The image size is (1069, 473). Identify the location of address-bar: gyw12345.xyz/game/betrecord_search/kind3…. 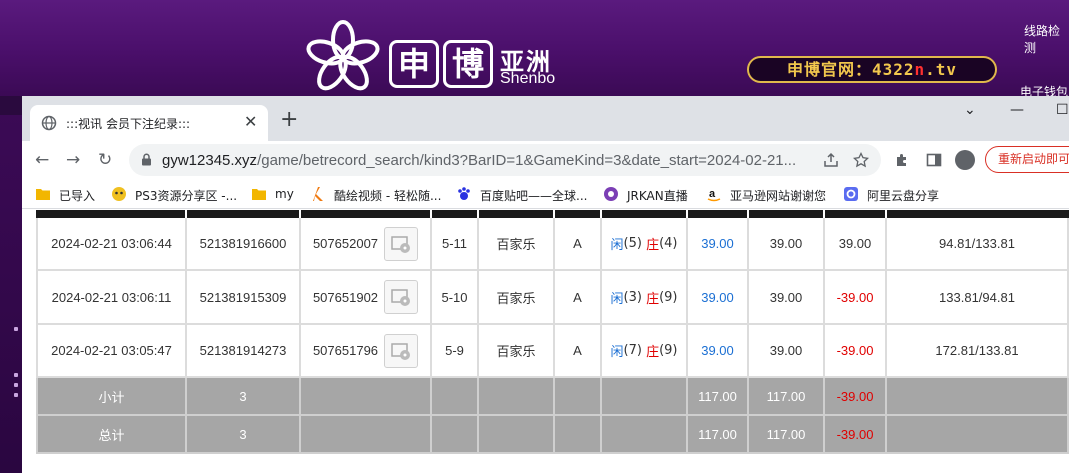
(505, 160).